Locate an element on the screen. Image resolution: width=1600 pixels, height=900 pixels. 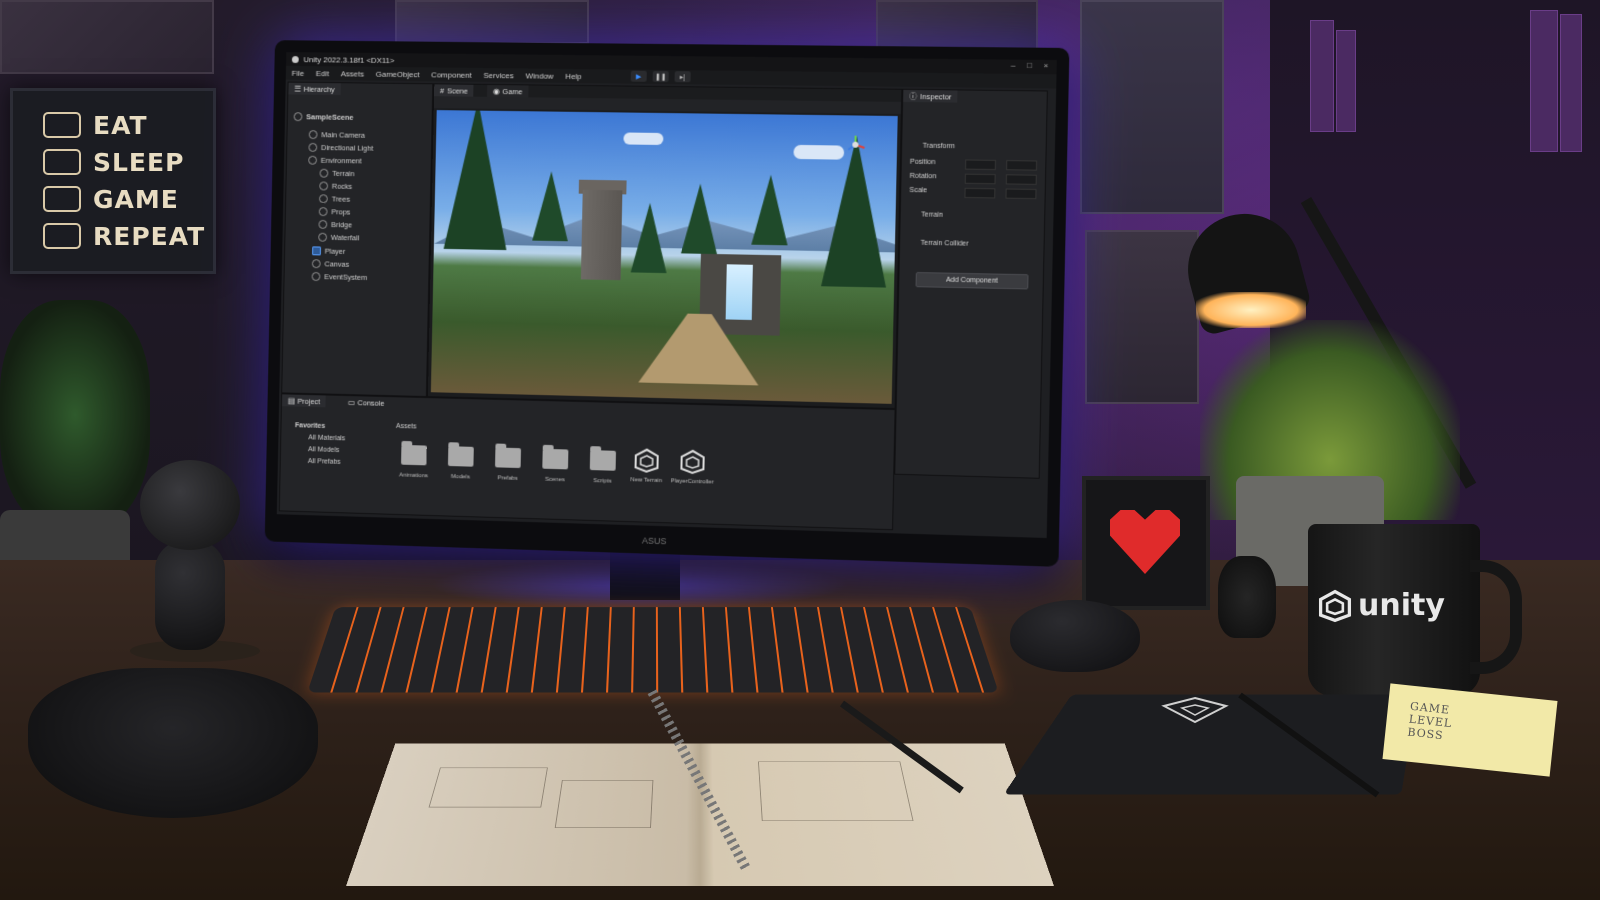
pause-button: ❚❚ is located at coordinates (660, 76).